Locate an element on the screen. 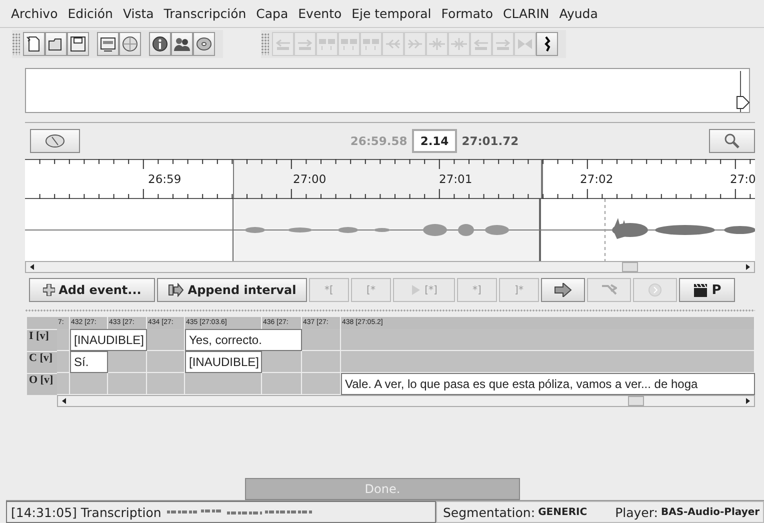 This screenshot has height=523, width=764. time-label: 27:0 is located at coordinates (743, 179).